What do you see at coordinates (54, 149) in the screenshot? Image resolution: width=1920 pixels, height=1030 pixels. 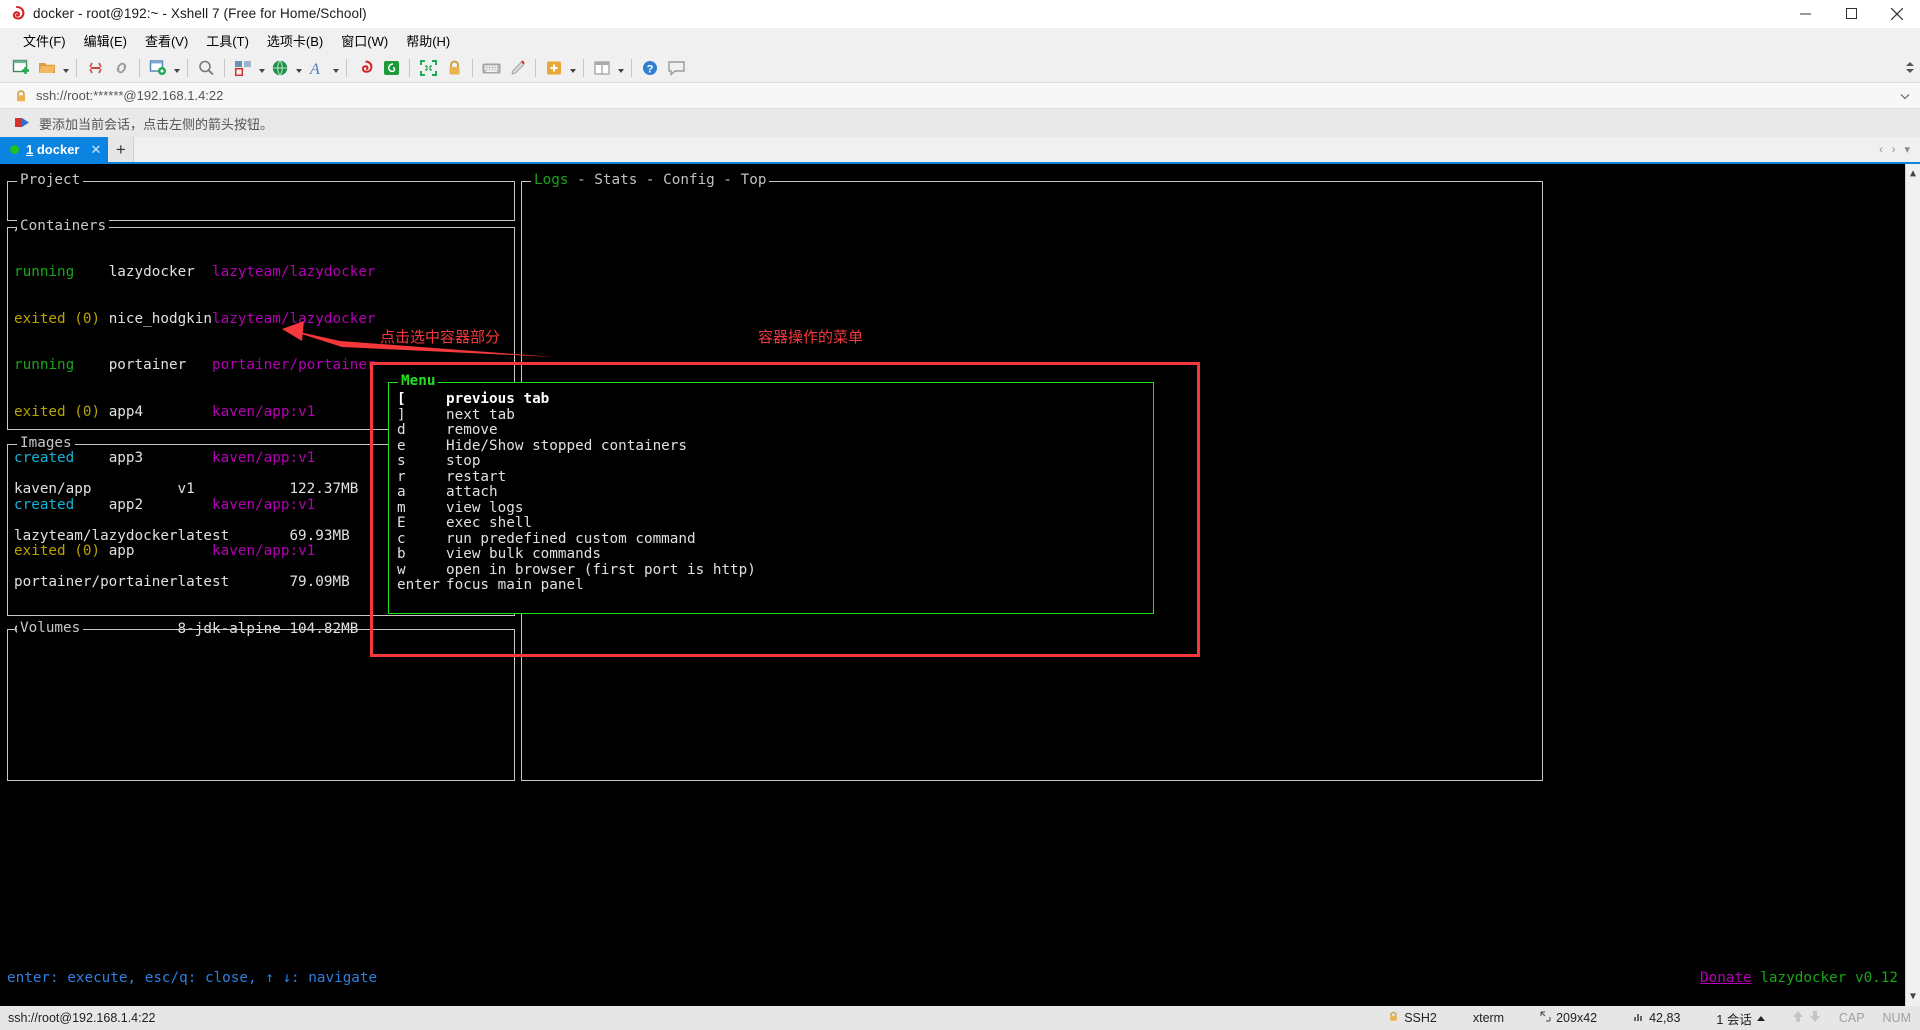 I see `tab-docker: 1 docker ✕` at bounding box center [54, 149].